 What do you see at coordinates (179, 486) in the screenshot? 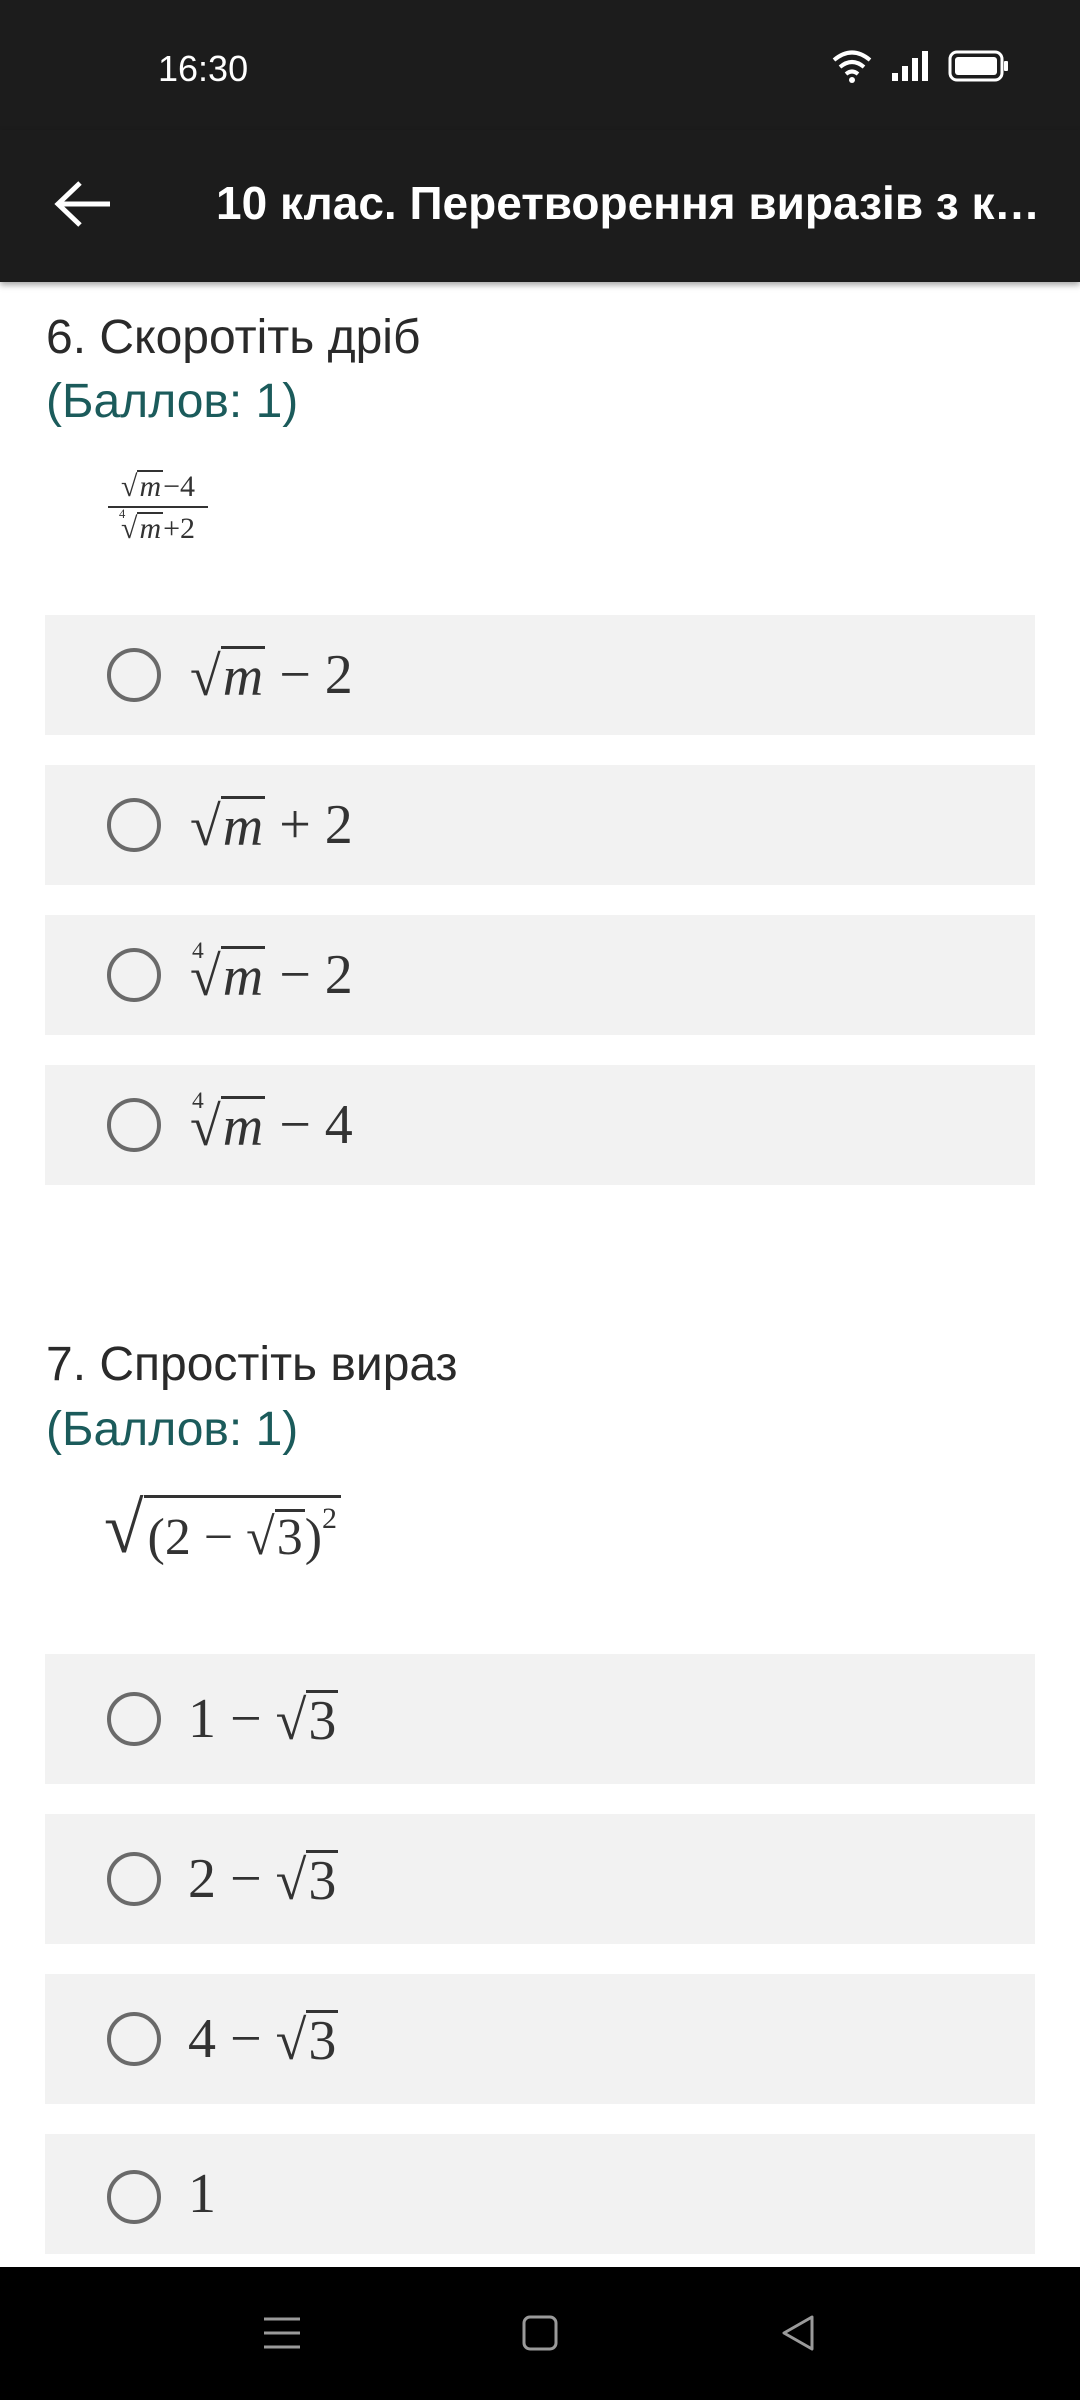
I see `q6-num-rest: −4` at bounding box center [179, 486].